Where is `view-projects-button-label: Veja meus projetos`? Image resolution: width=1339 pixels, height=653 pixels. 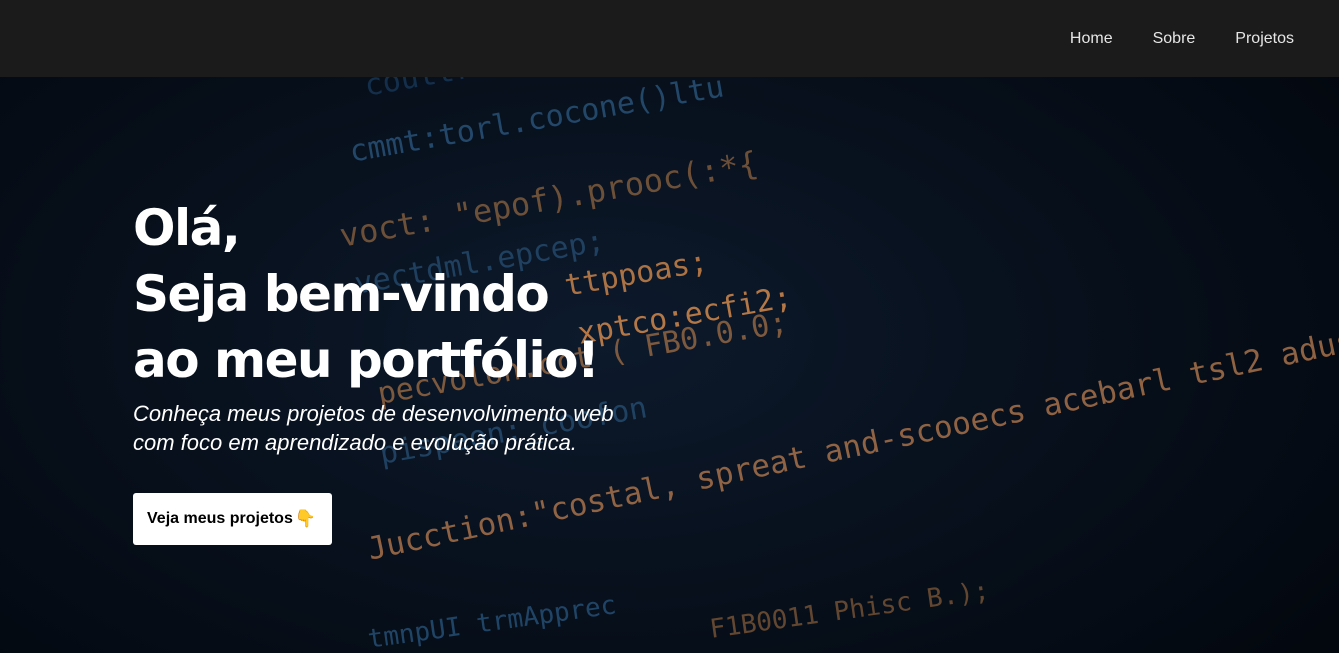
view-projects-button-label: Veja meus projetos is located at coordinates (220, 518).